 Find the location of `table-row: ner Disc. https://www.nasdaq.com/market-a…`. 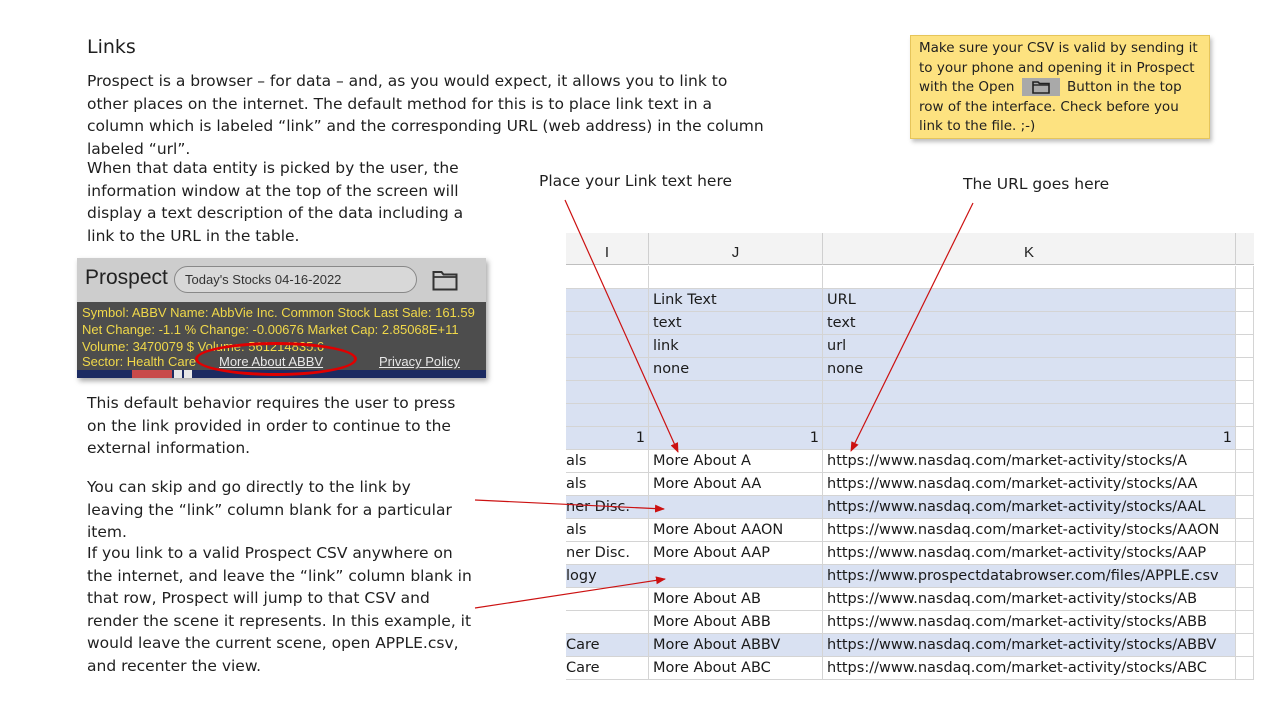

table-row: ner Disc. https://www.nasdaq.com/market-a… is located at coordinates (910, 507).